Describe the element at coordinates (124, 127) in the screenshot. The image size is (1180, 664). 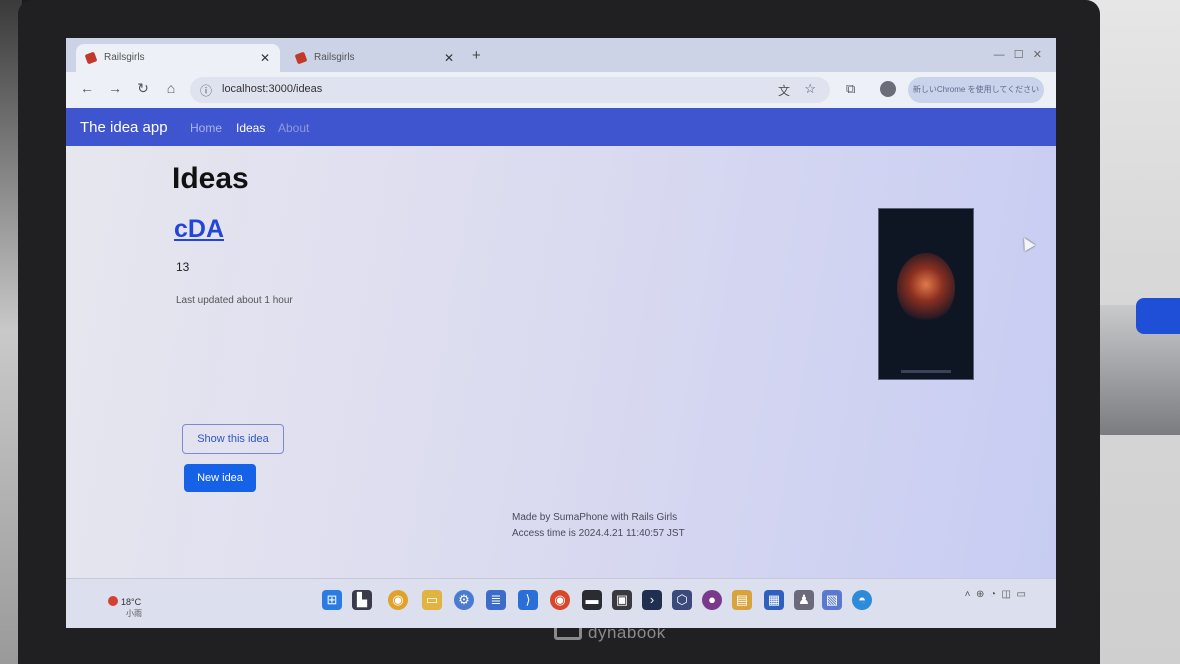
I see `app-brand: The idea app` at that location.